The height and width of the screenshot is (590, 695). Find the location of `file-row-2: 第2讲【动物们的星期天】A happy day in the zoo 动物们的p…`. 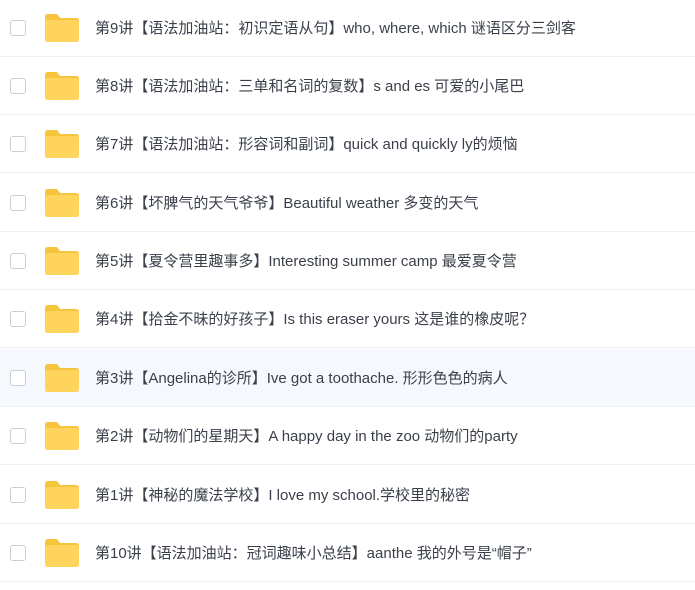

file-row-2: 第2讲【动物们的星期天】A happy day in the zoo 动物们的p… is located at coordinates (347, 436).